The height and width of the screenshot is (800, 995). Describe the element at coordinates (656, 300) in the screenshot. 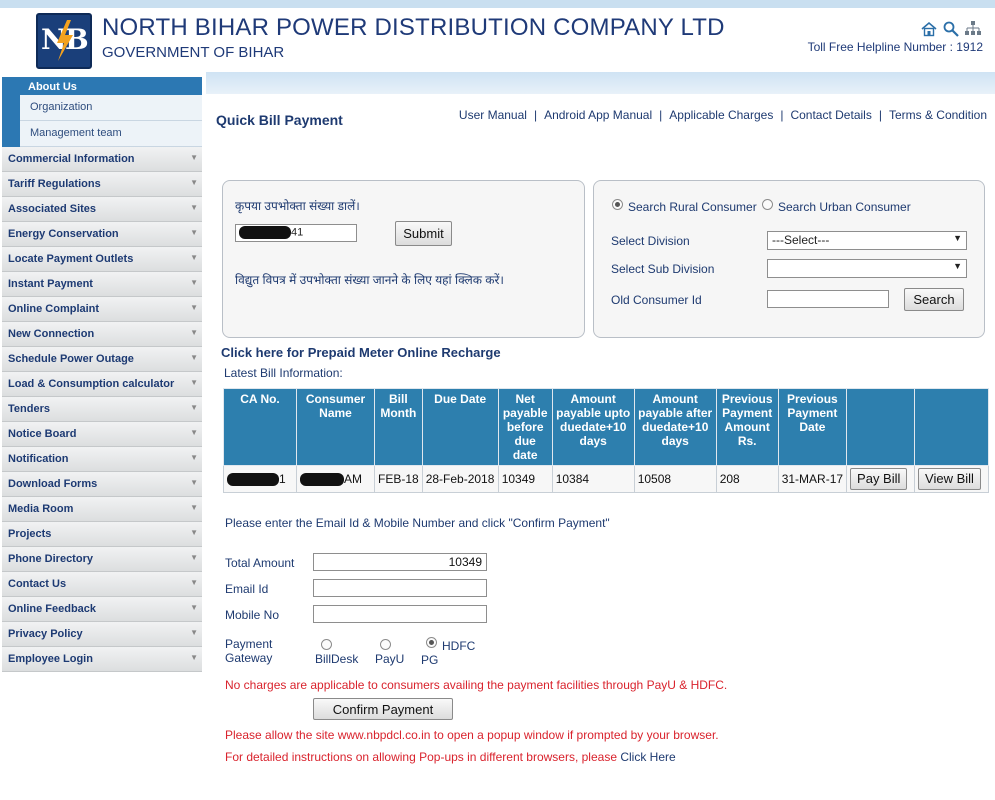

I see `old-consumer-id-label: Old Consumer Id` at that location.